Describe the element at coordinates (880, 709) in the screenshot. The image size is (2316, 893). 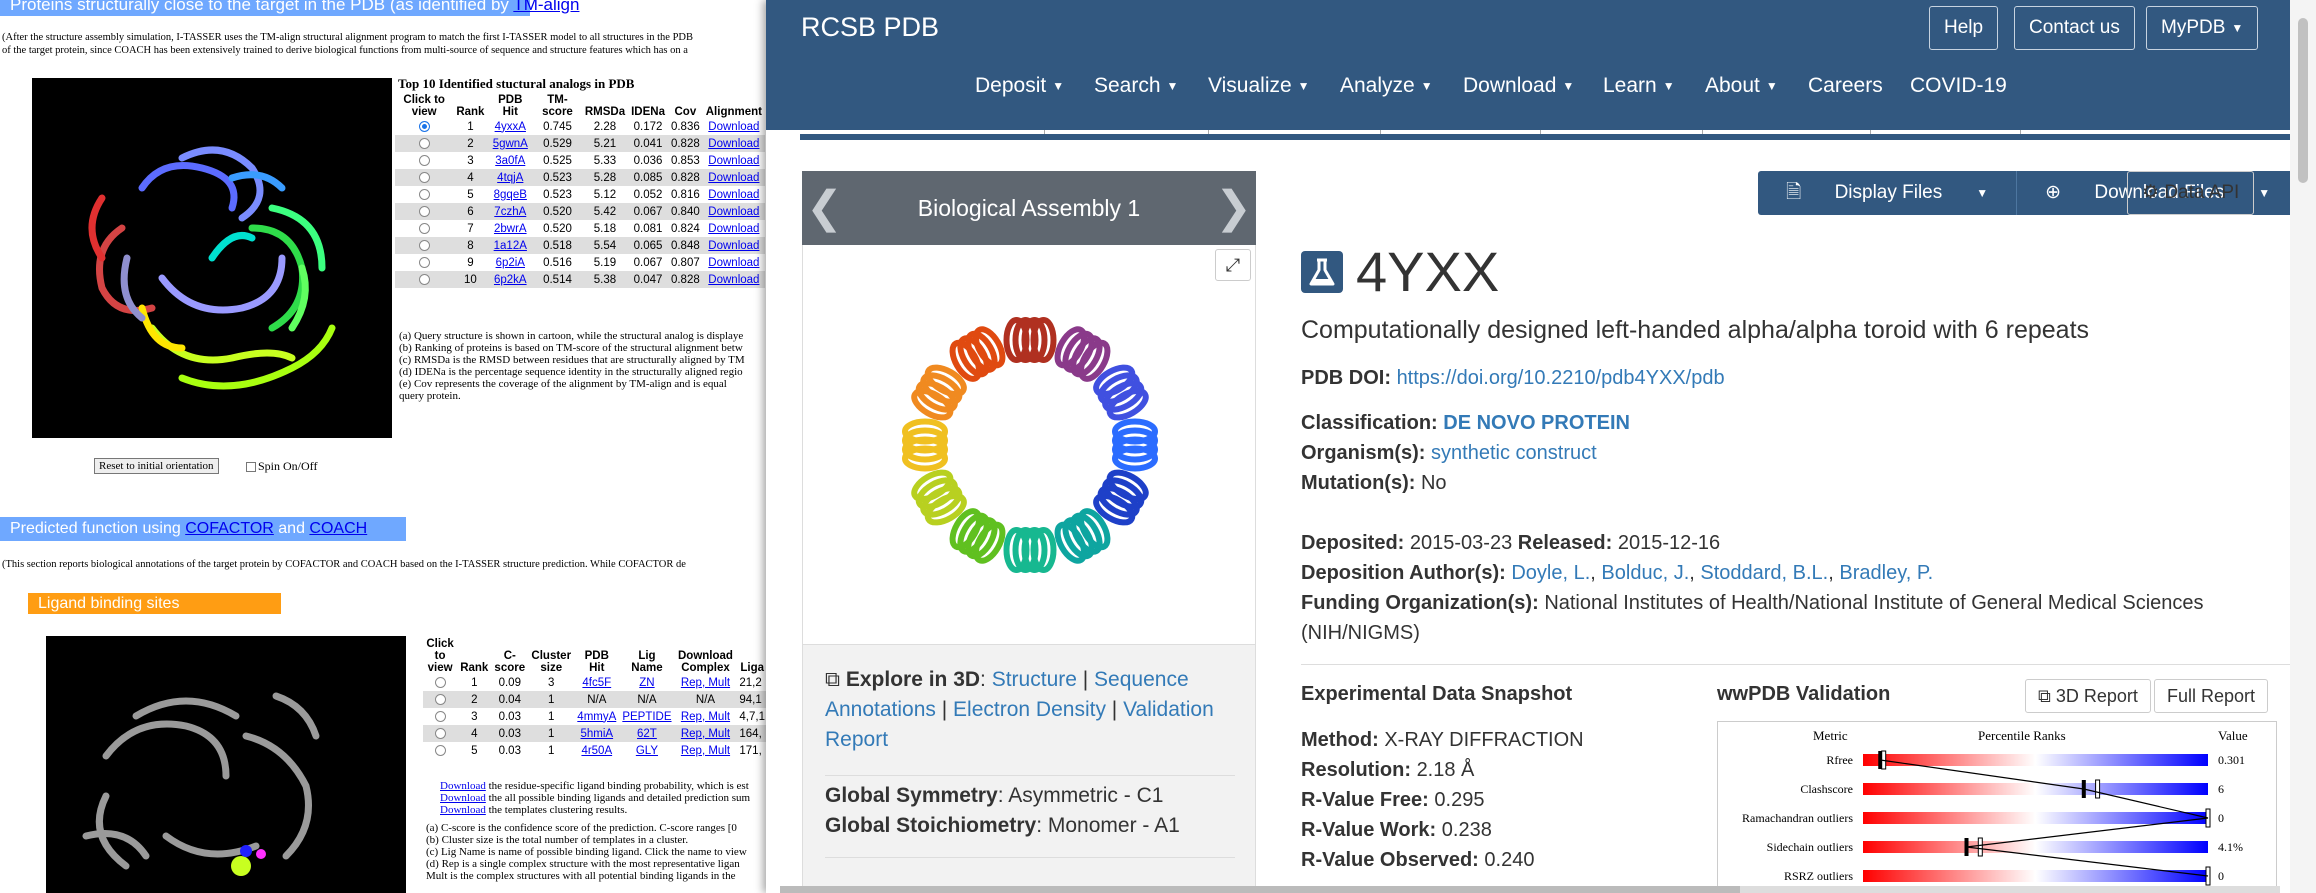
I see `explore-annotations-link: Annotations` at that location.